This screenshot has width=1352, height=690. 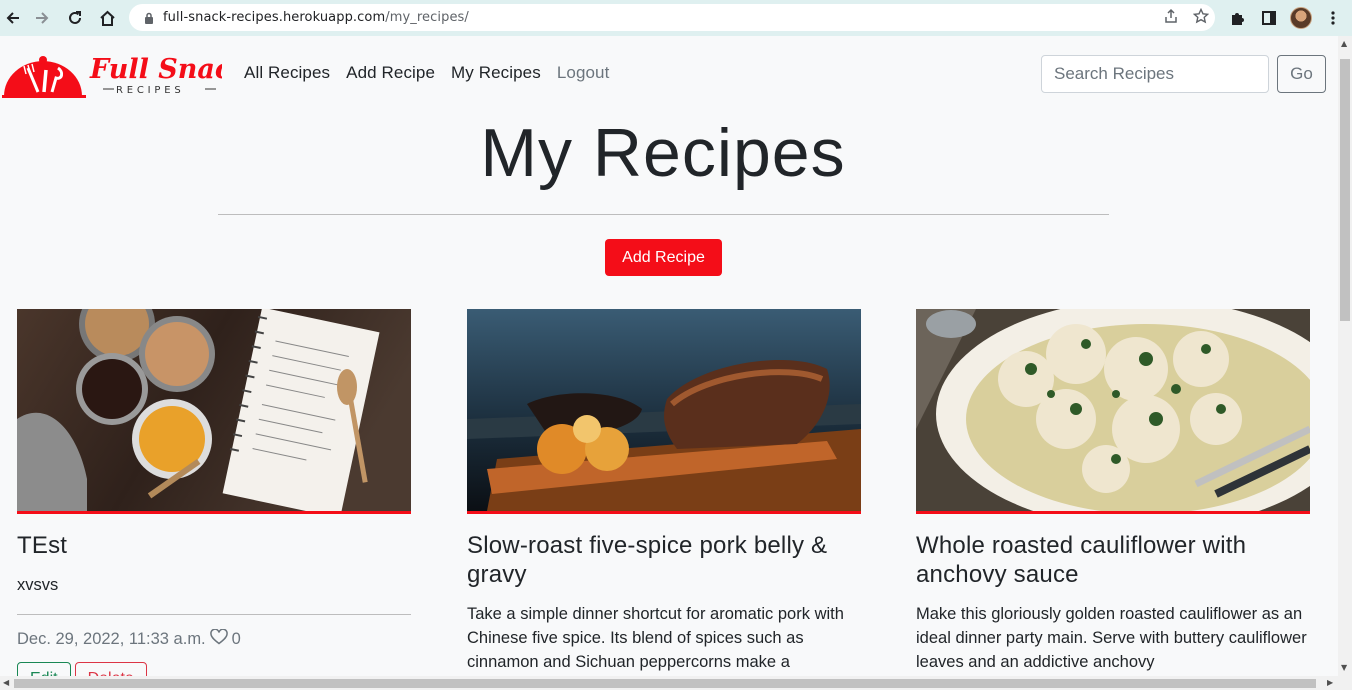 I want to click on nav-link-all-recipes: All Recipes, so click(x=287, y=73).